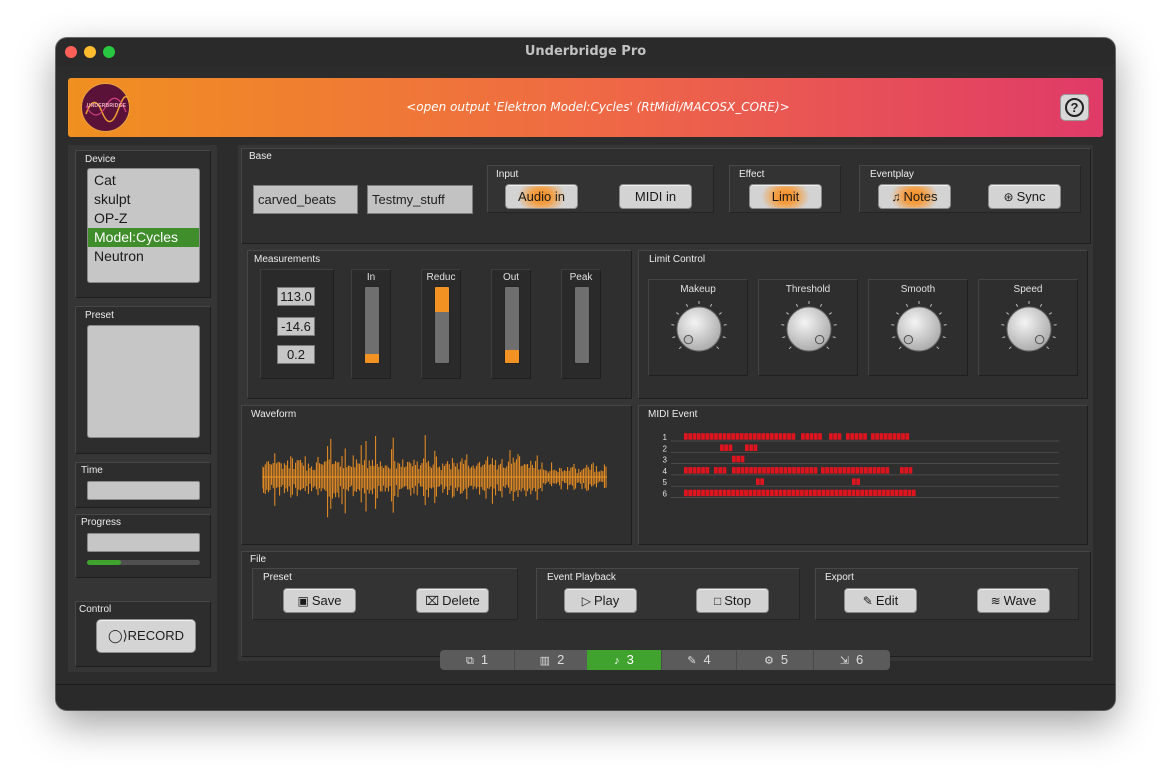 The width and height of the screenshot is (1171, 784). Describe the element at coordinates (104, 562) in the screenshot. I see `progress-fill` at that location.